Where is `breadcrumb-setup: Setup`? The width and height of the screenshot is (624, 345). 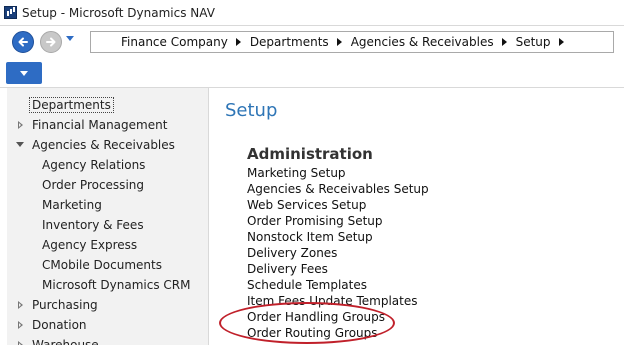
breadcrumb-setup: Setup is located at coordinates (533, 42).